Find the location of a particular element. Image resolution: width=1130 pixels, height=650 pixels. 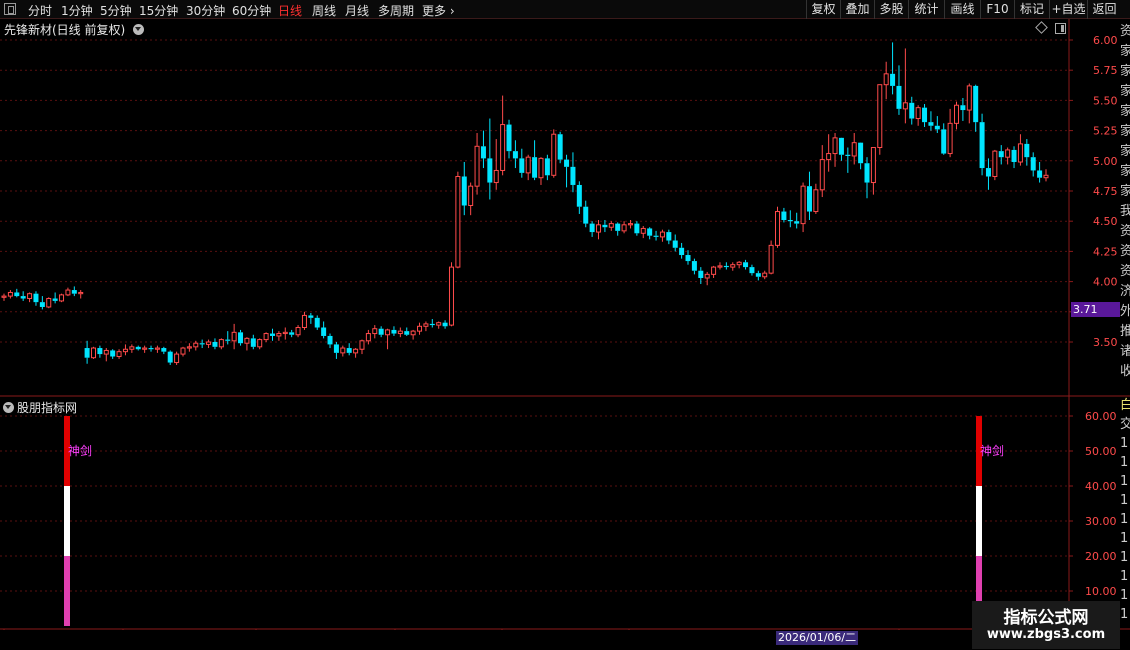

toolbar-button-7: +自选 is located at coordinates (1068, 9).